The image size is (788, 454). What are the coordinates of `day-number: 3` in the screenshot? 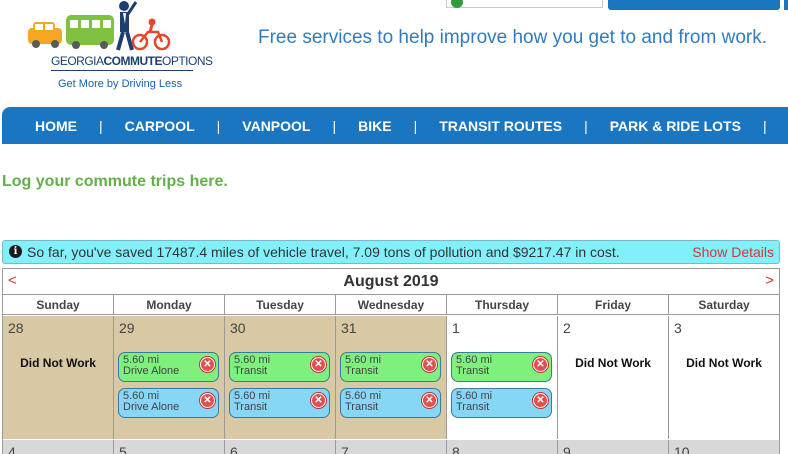 It's located at (678, 328).